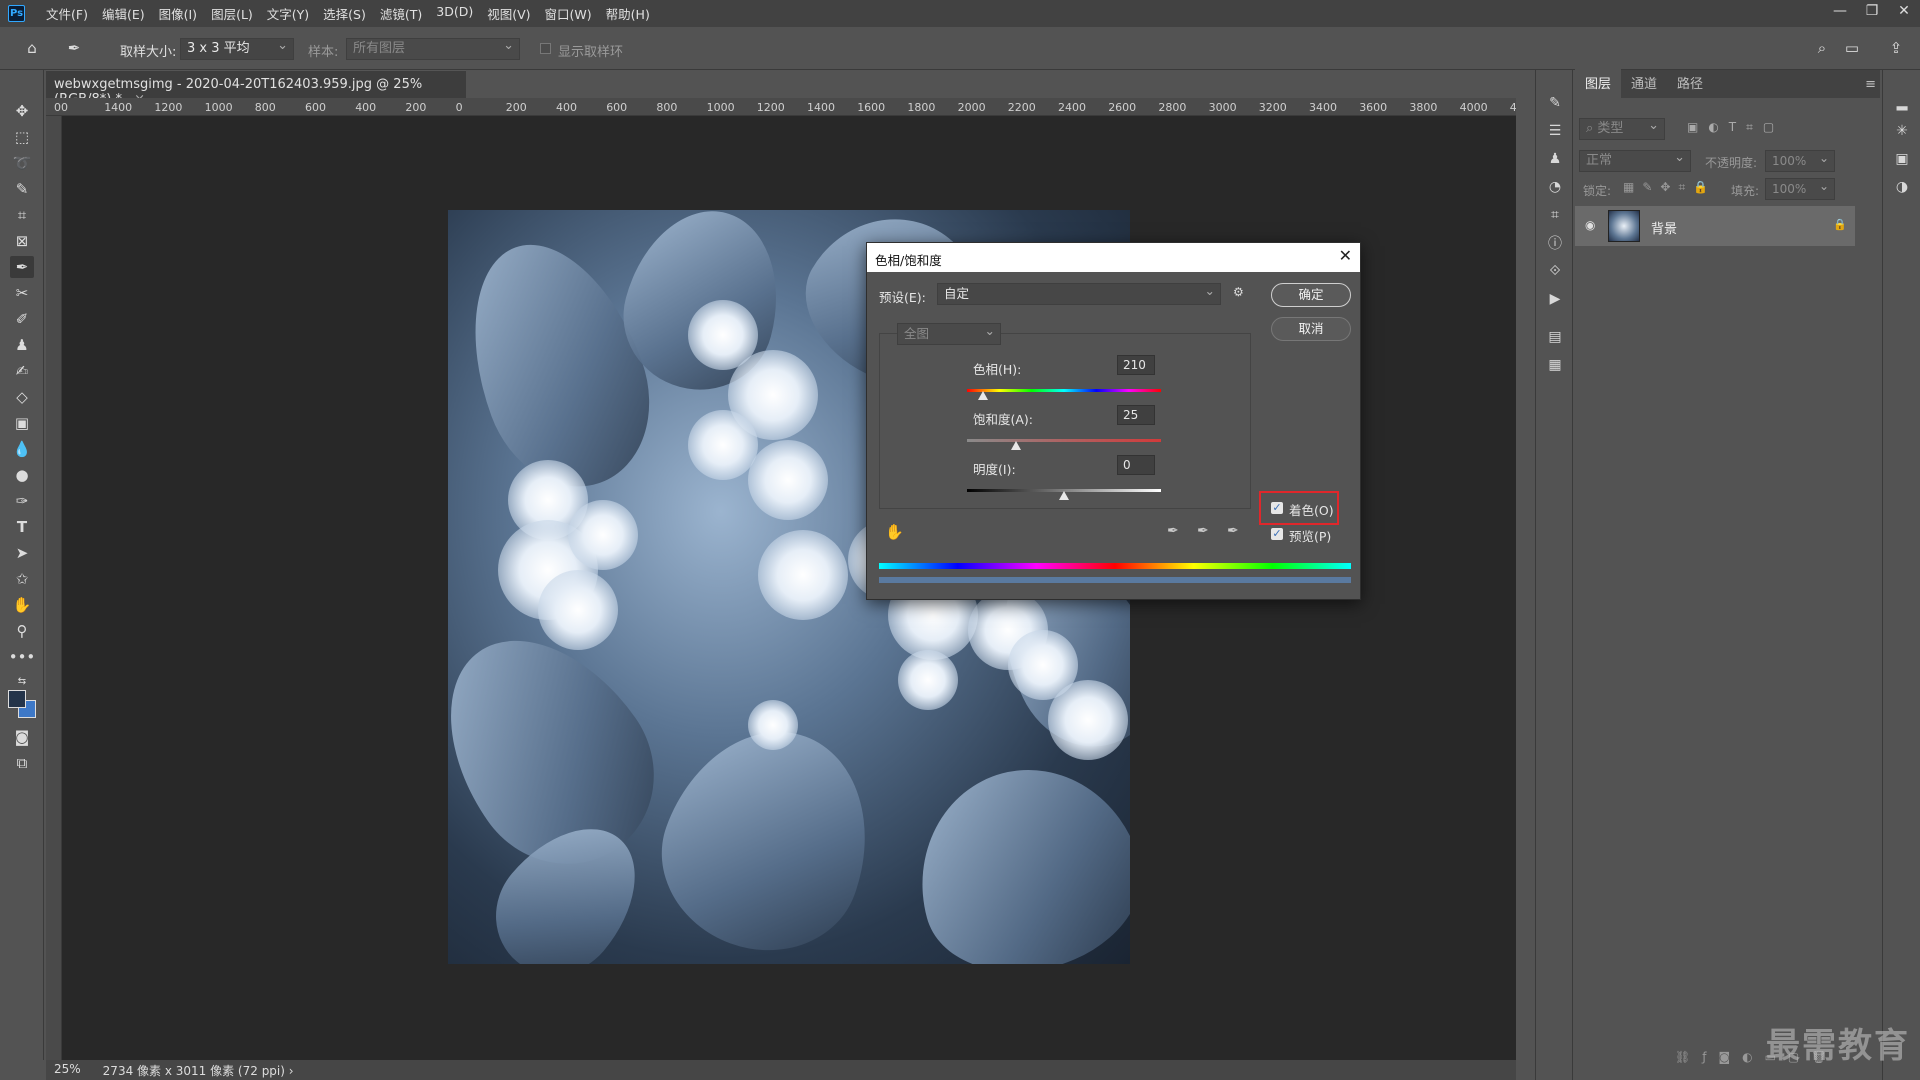 Image resolution: width=1920 pixels, height=1080 pixels. I want to click on clone-source-icon: ♟, so click(1555, 159).